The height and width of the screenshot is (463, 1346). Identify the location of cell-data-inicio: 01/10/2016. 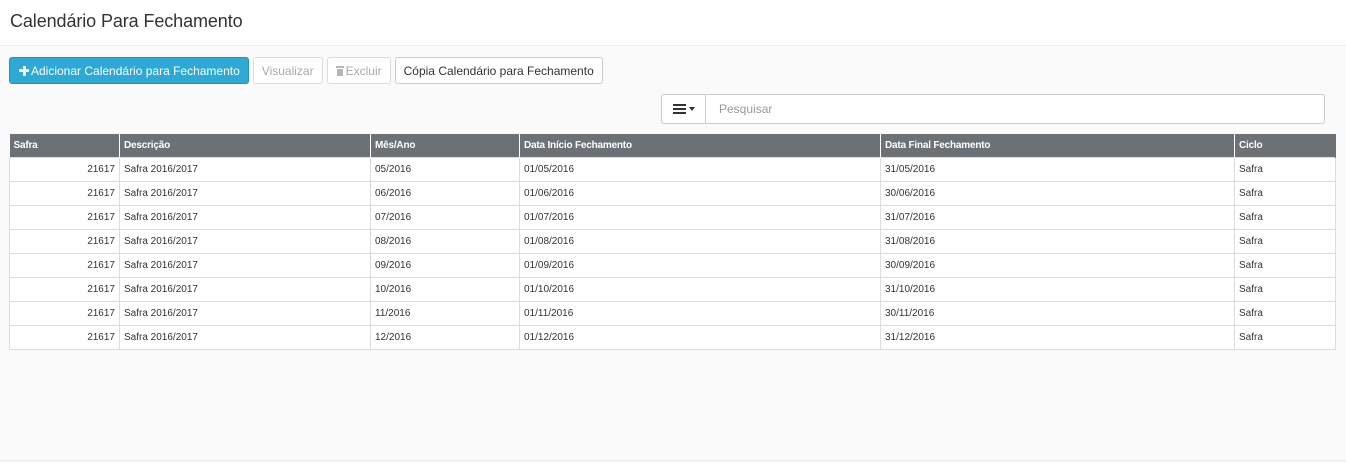
(700, 289).